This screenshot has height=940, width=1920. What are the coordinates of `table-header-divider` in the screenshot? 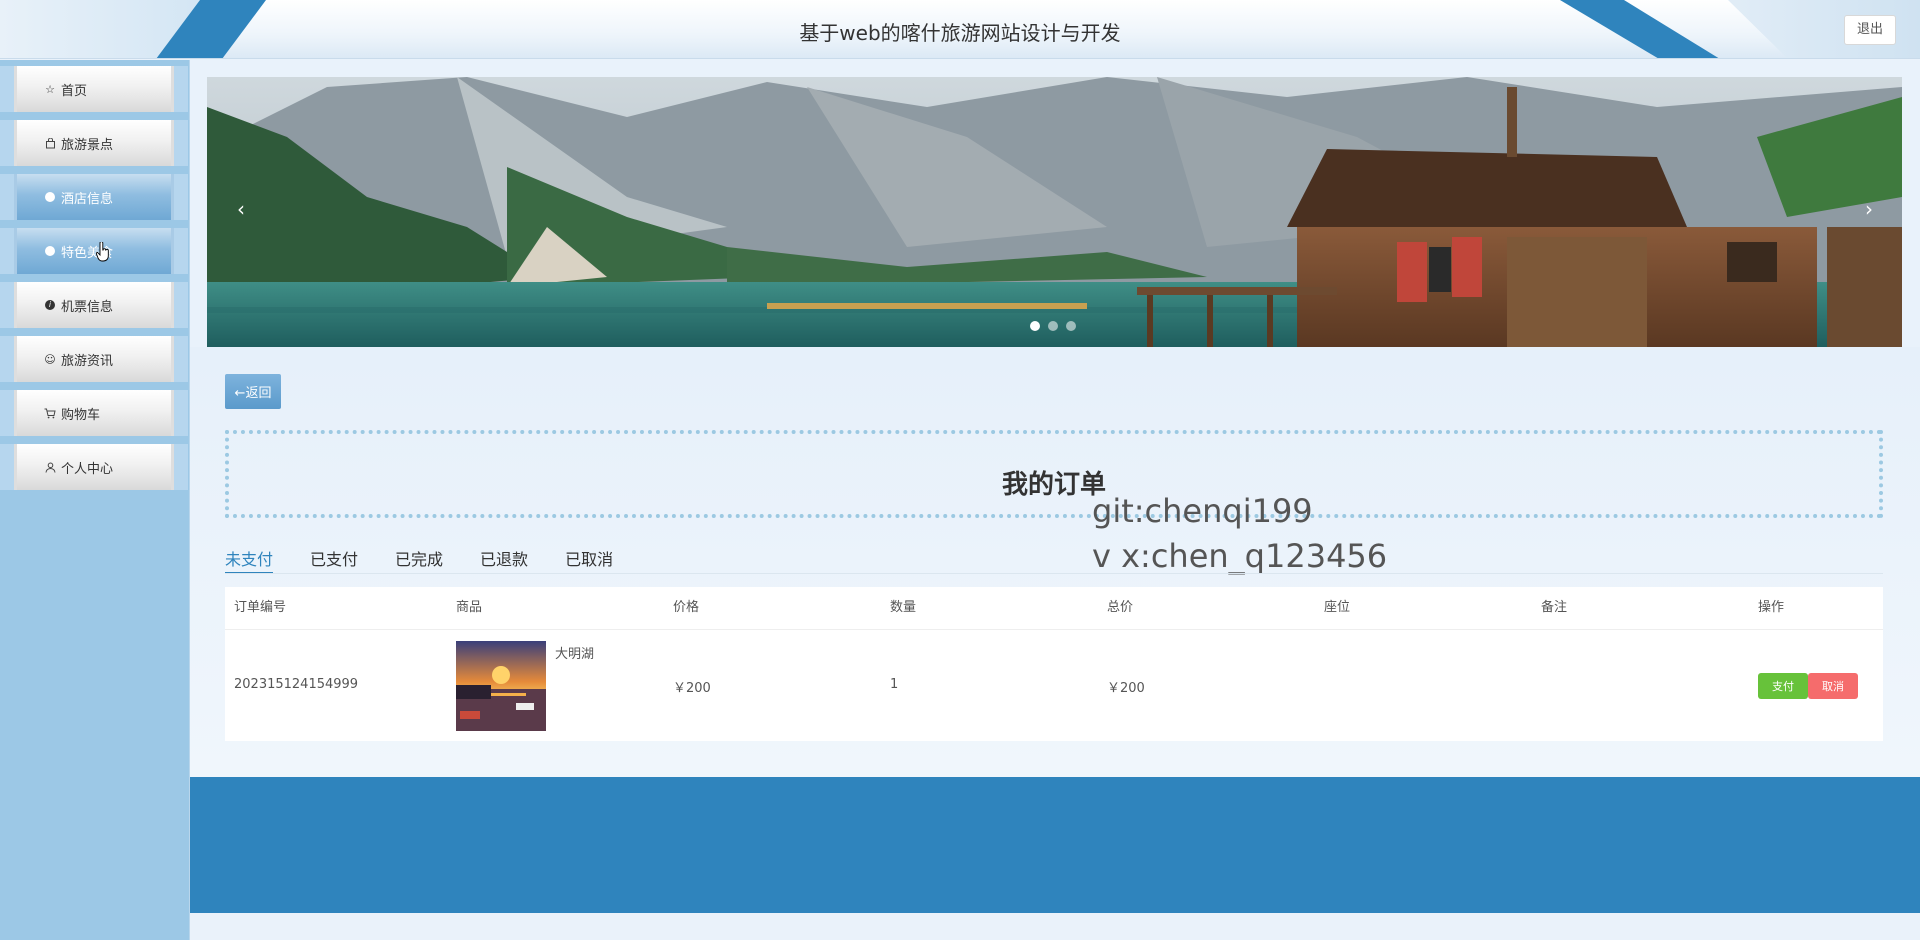 It's located at (1054, 629).